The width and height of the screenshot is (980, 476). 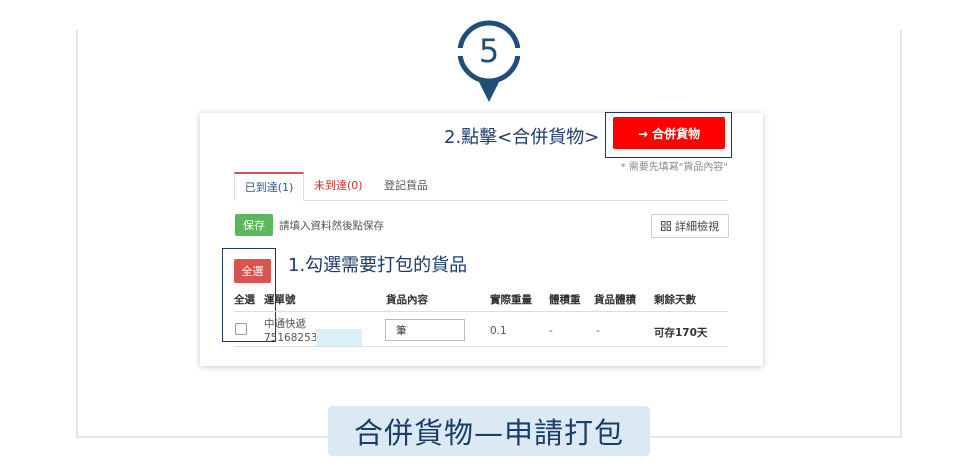 What do you see at coordinates (252, 271) in the screenshot?
I see `select-all-button: 全選` at bounding box center [252, 271].